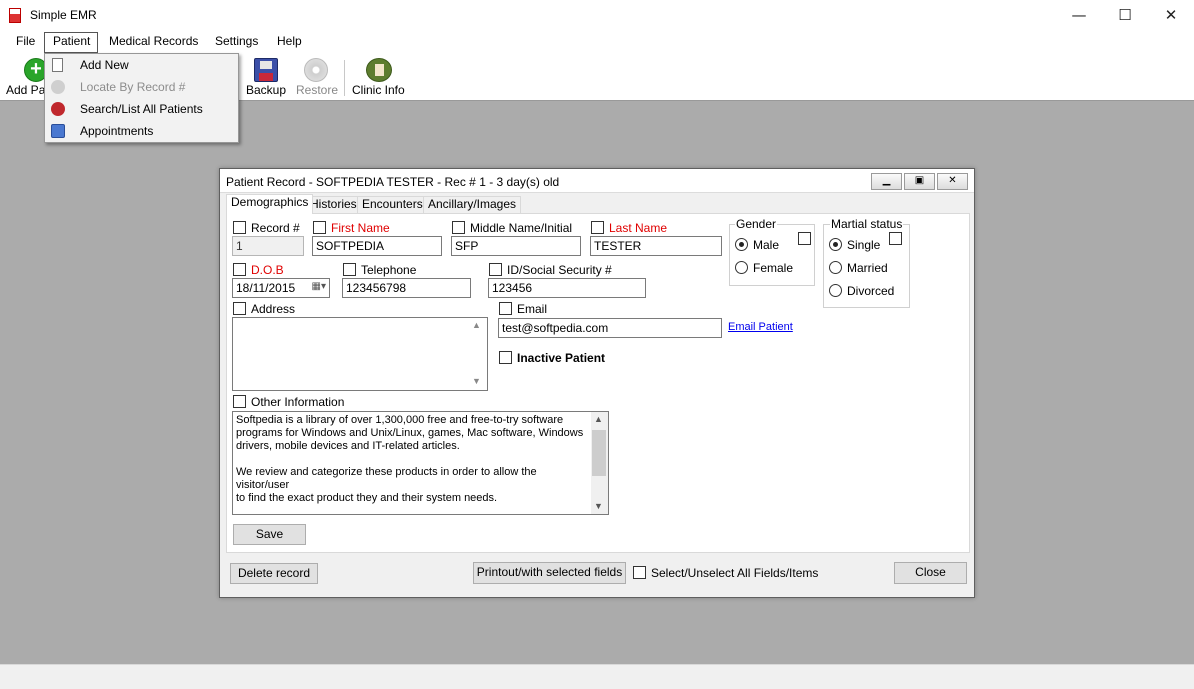 This screenshot has width=1194, height=689. Describe the element at coordinates (153, 41) in the screenshot. I see `menu-medical-records: Medical Records` at that location.